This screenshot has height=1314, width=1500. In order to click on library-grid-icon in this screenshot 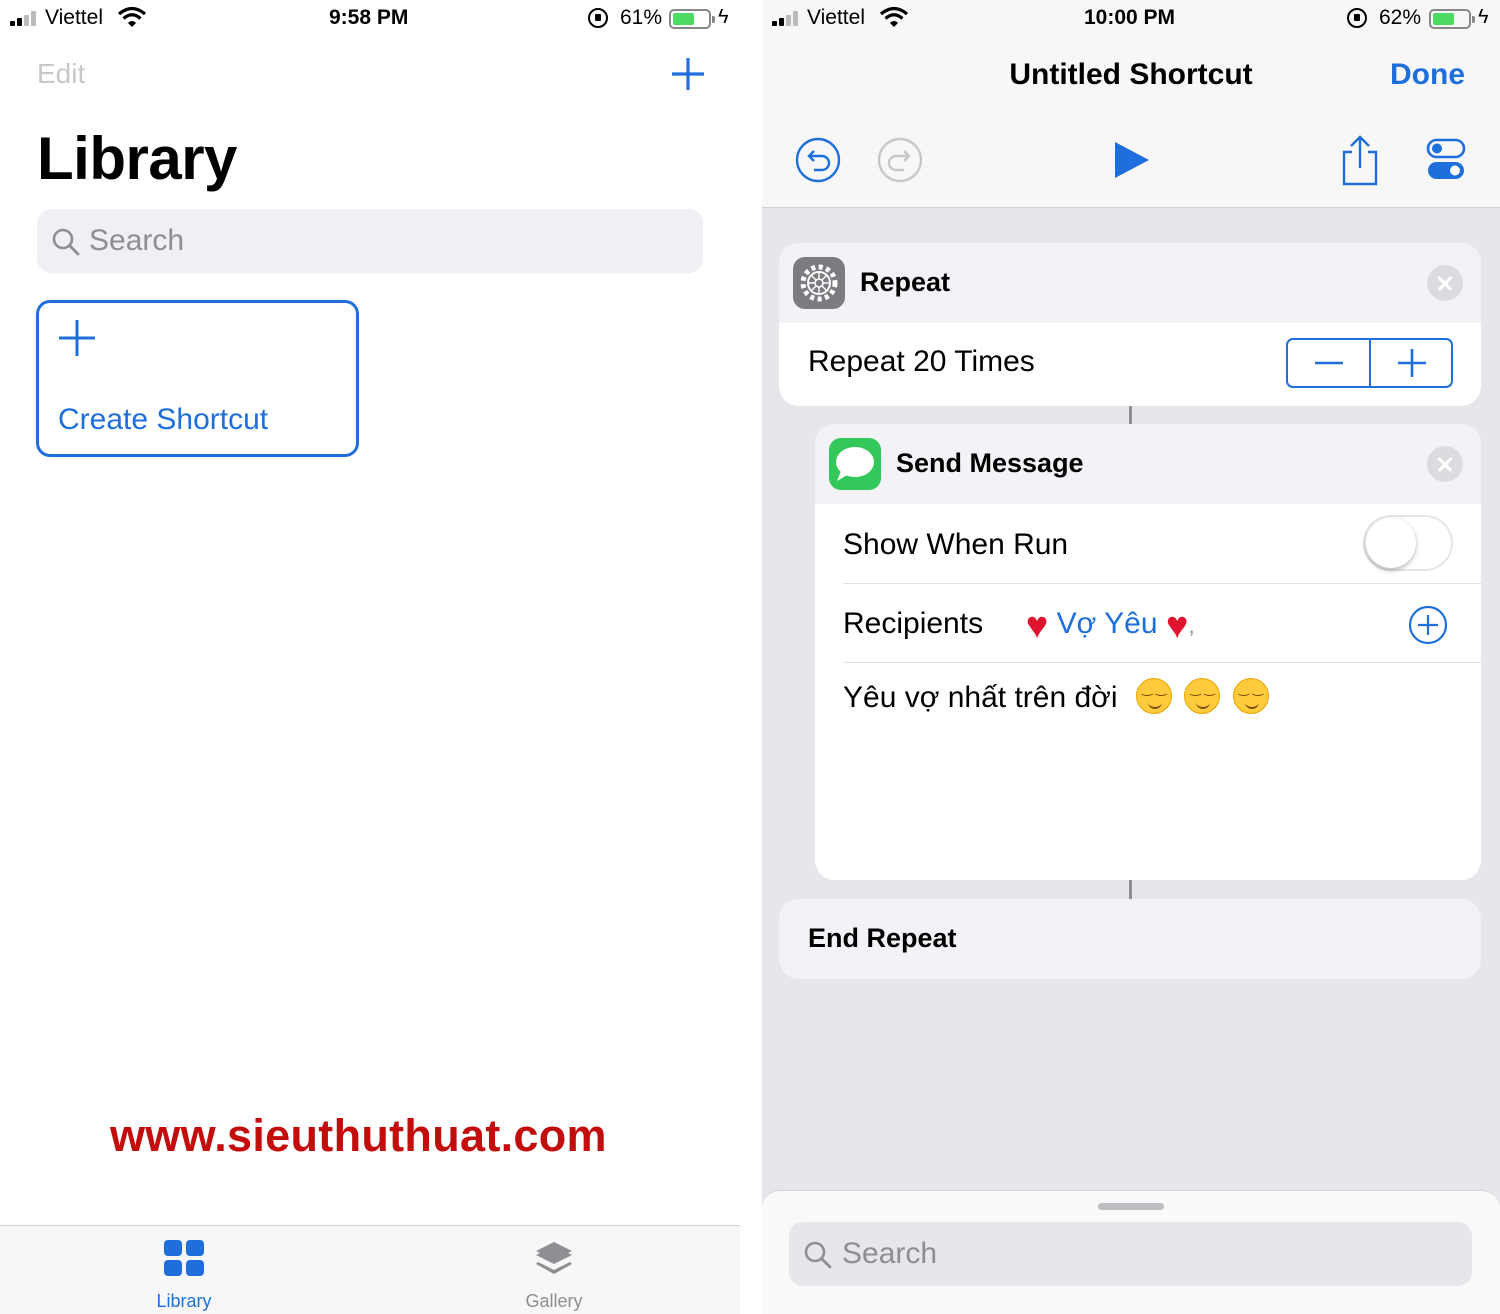, I will do `click(184, 1258)`.